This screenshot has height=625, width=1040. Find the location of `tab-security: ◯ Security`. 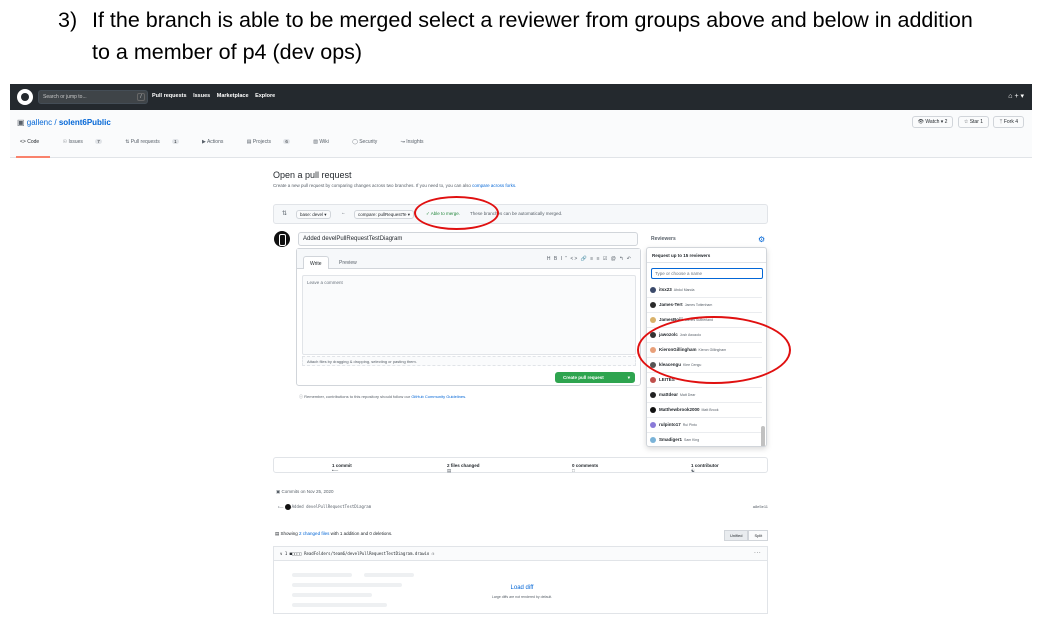

tab-security: ◯ Security is located at coordinates (370, 142).